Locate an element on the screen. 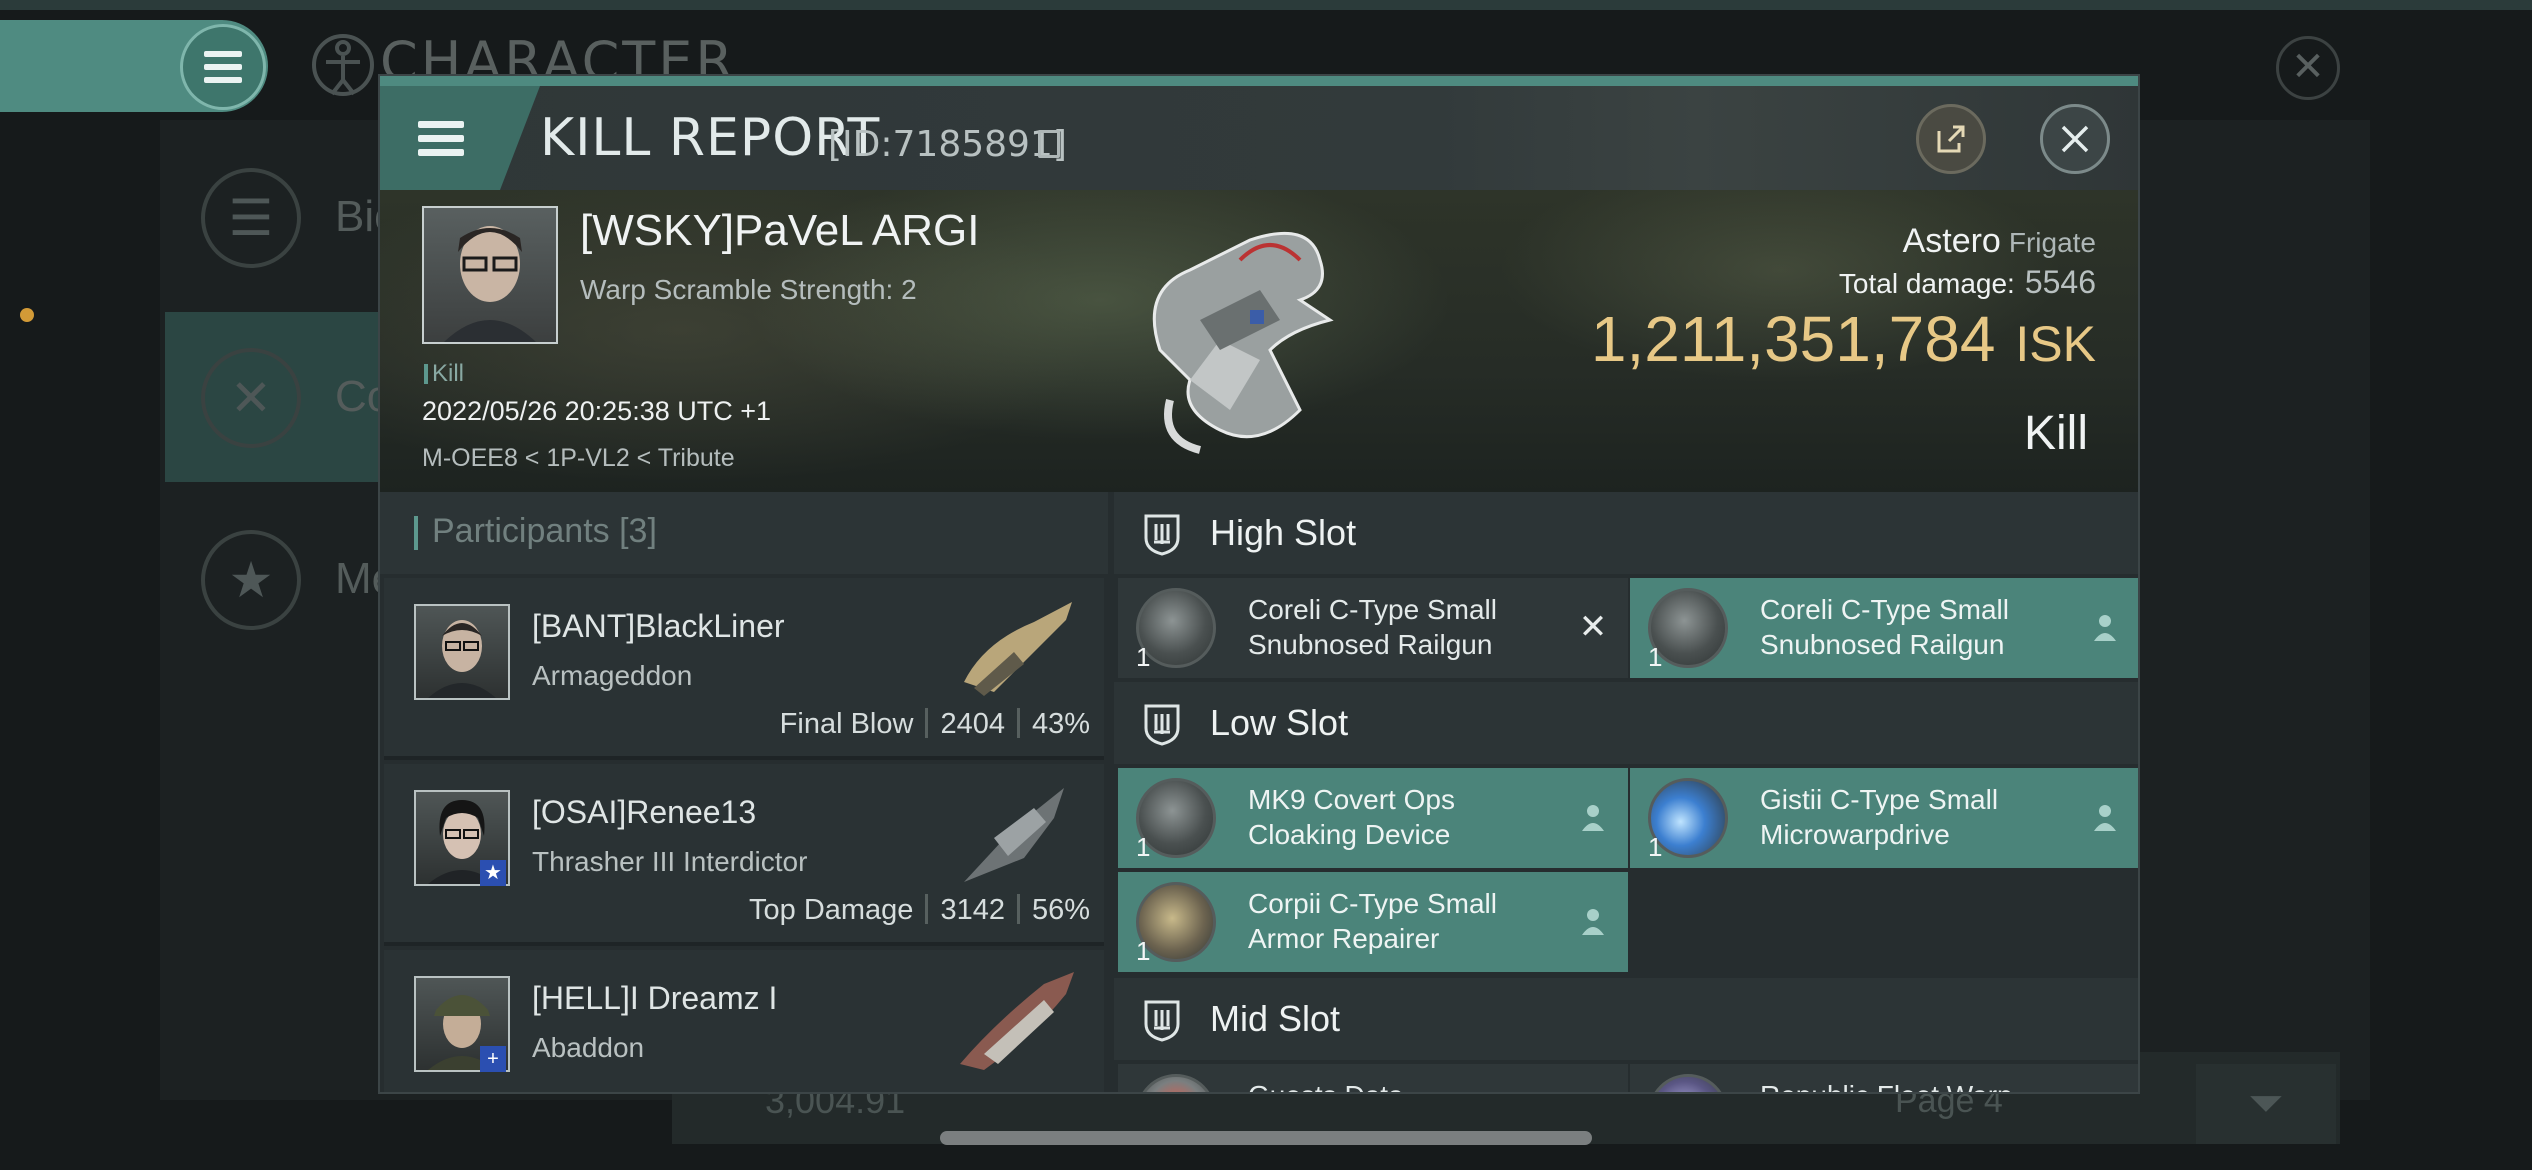  slot-title: High Slot is located at coordinates (1283, 532).